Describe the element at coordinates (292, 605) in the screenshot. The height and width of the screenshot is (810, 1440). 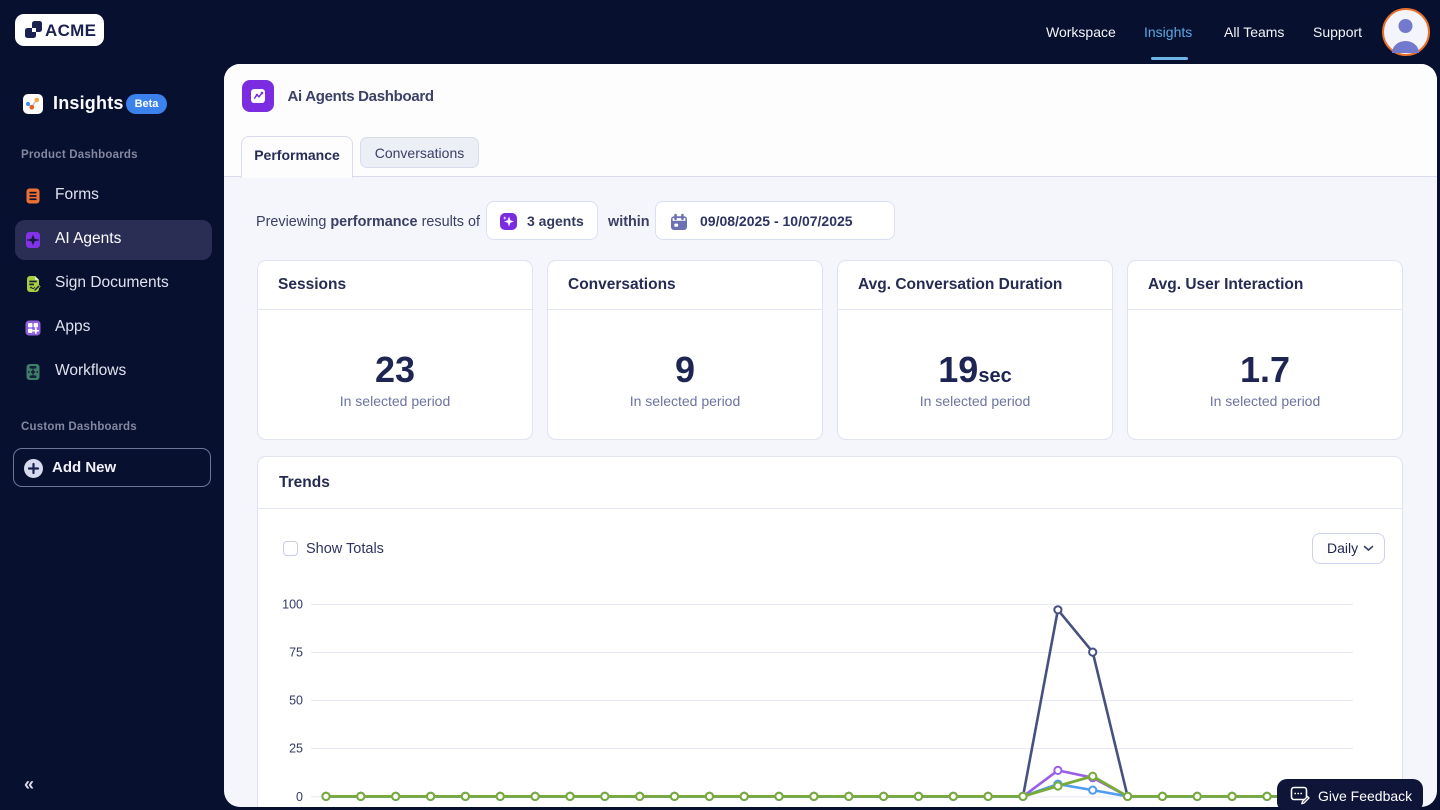
I see `svg-text: 100` at that location.